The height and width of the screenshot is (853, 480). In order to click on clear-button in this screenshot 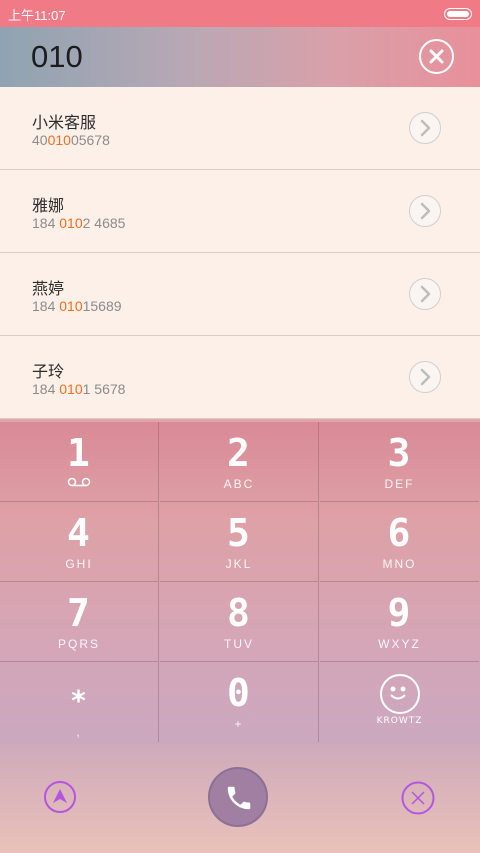, I will do `click(436, 56)`.